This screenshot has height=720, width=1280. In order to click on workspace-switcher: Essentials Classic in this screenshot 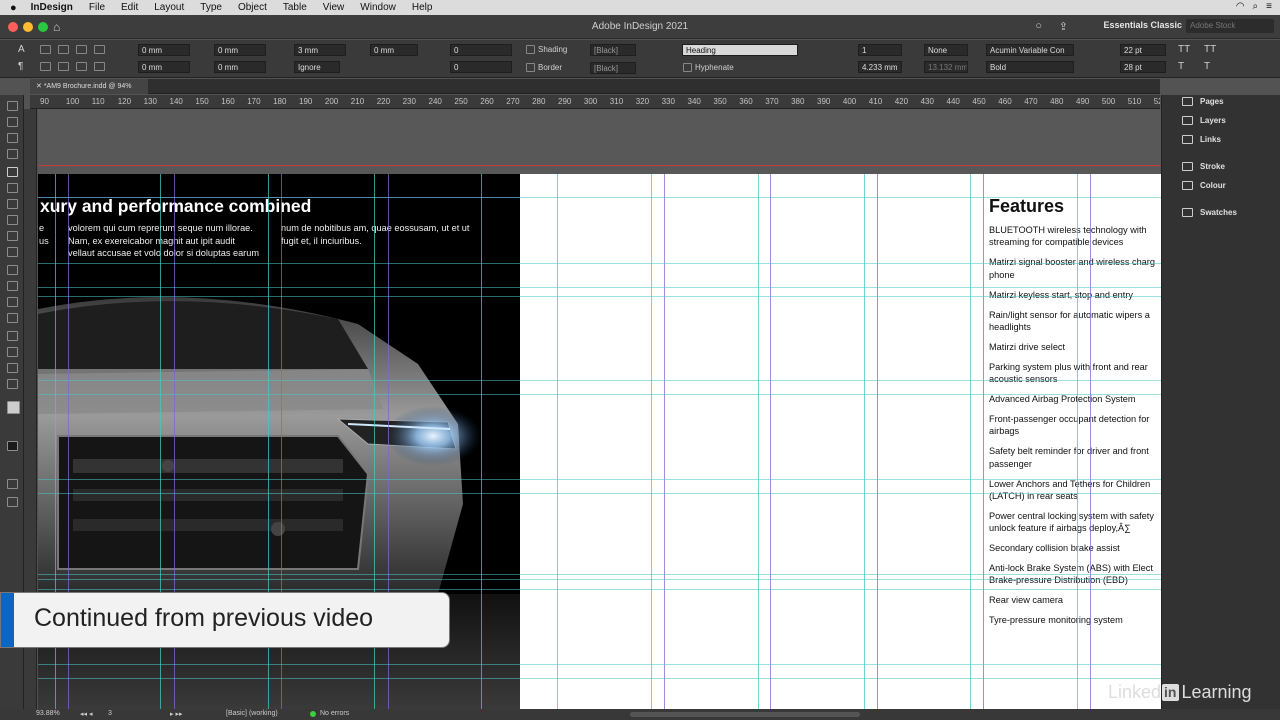, I will do `click(1142, 25)`.